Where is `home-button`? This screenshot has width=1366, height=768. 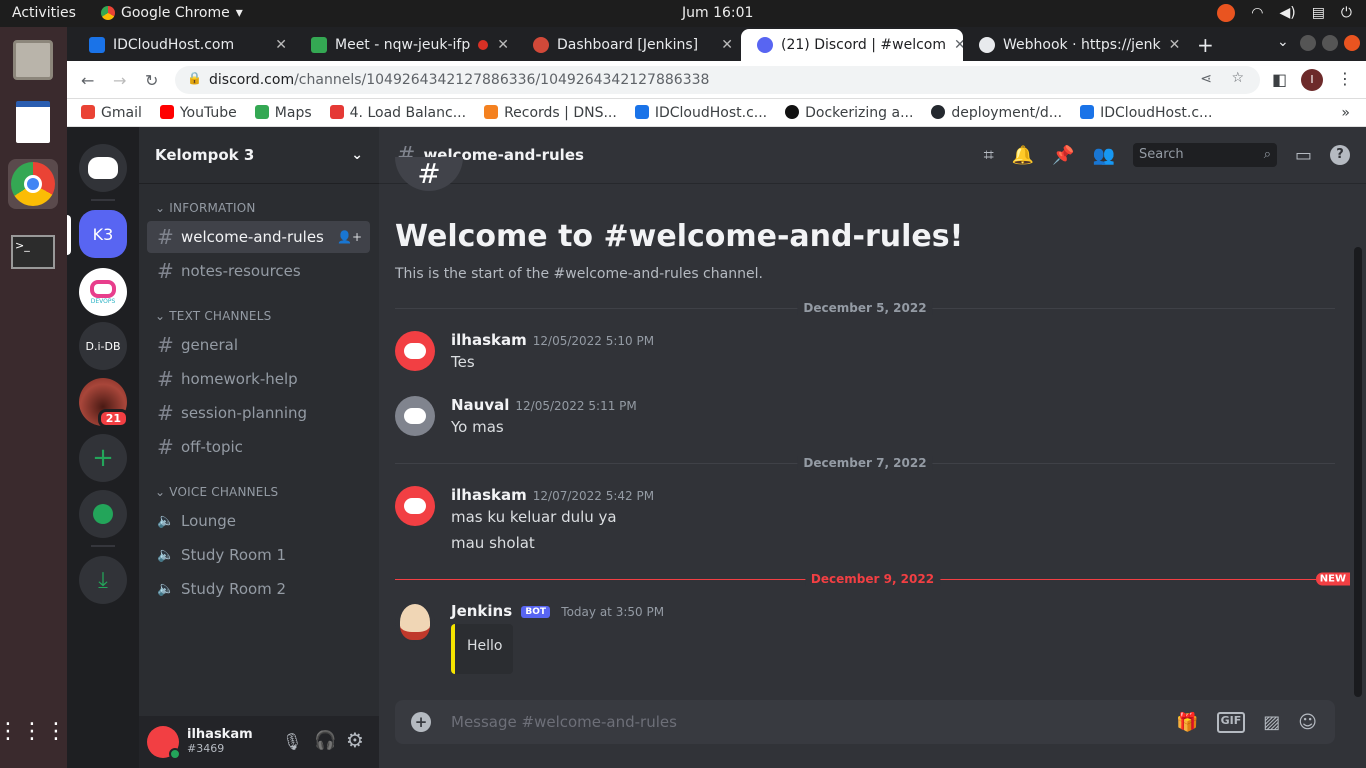
home-button is located at coordinates (103, 168).